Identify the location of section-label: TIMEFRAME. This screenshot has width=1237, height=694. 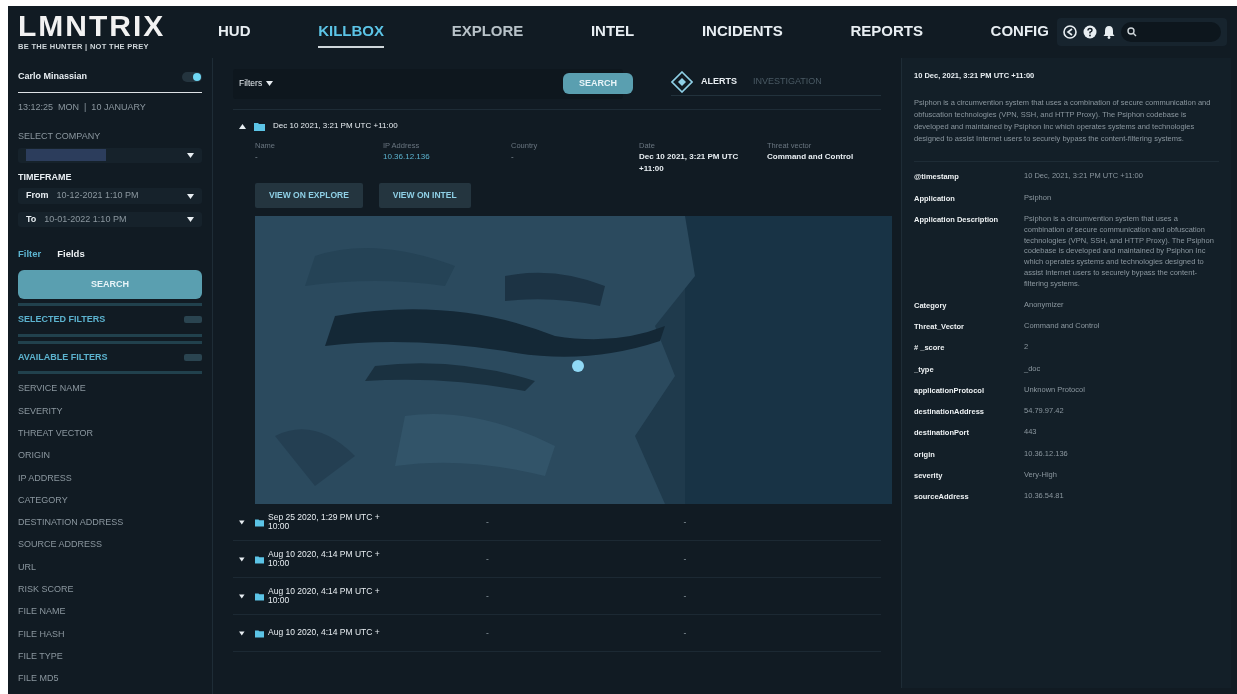
(45, 177).